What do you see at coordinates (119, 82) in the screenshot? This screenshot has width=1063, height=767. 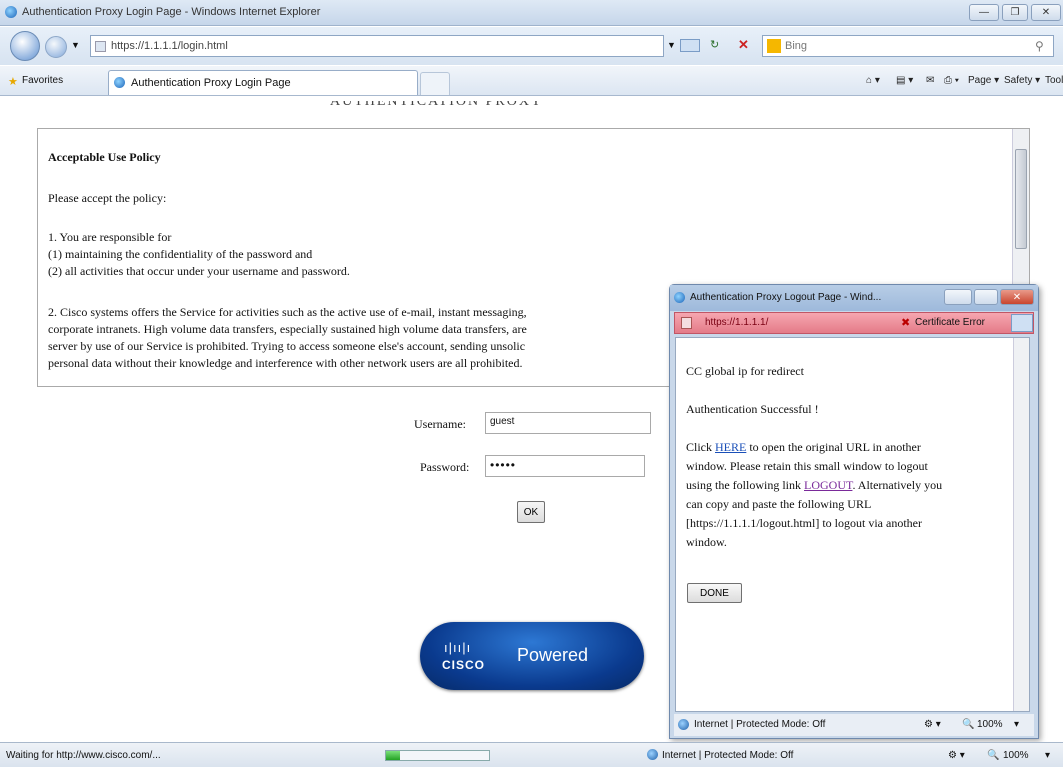 I see `tab-page-icon` at bounding box center [119, 82].